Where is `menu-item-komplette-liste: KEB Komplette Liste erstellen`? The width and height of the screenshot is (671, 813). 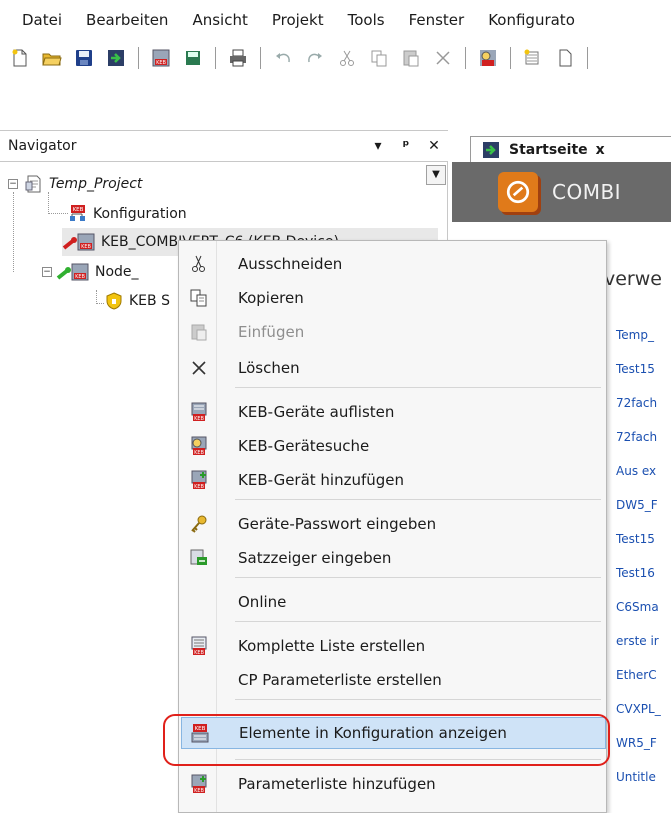 menu-item-komplette-liste: KEB Komplette Liste erstellen is located at coordinates (393, 646).